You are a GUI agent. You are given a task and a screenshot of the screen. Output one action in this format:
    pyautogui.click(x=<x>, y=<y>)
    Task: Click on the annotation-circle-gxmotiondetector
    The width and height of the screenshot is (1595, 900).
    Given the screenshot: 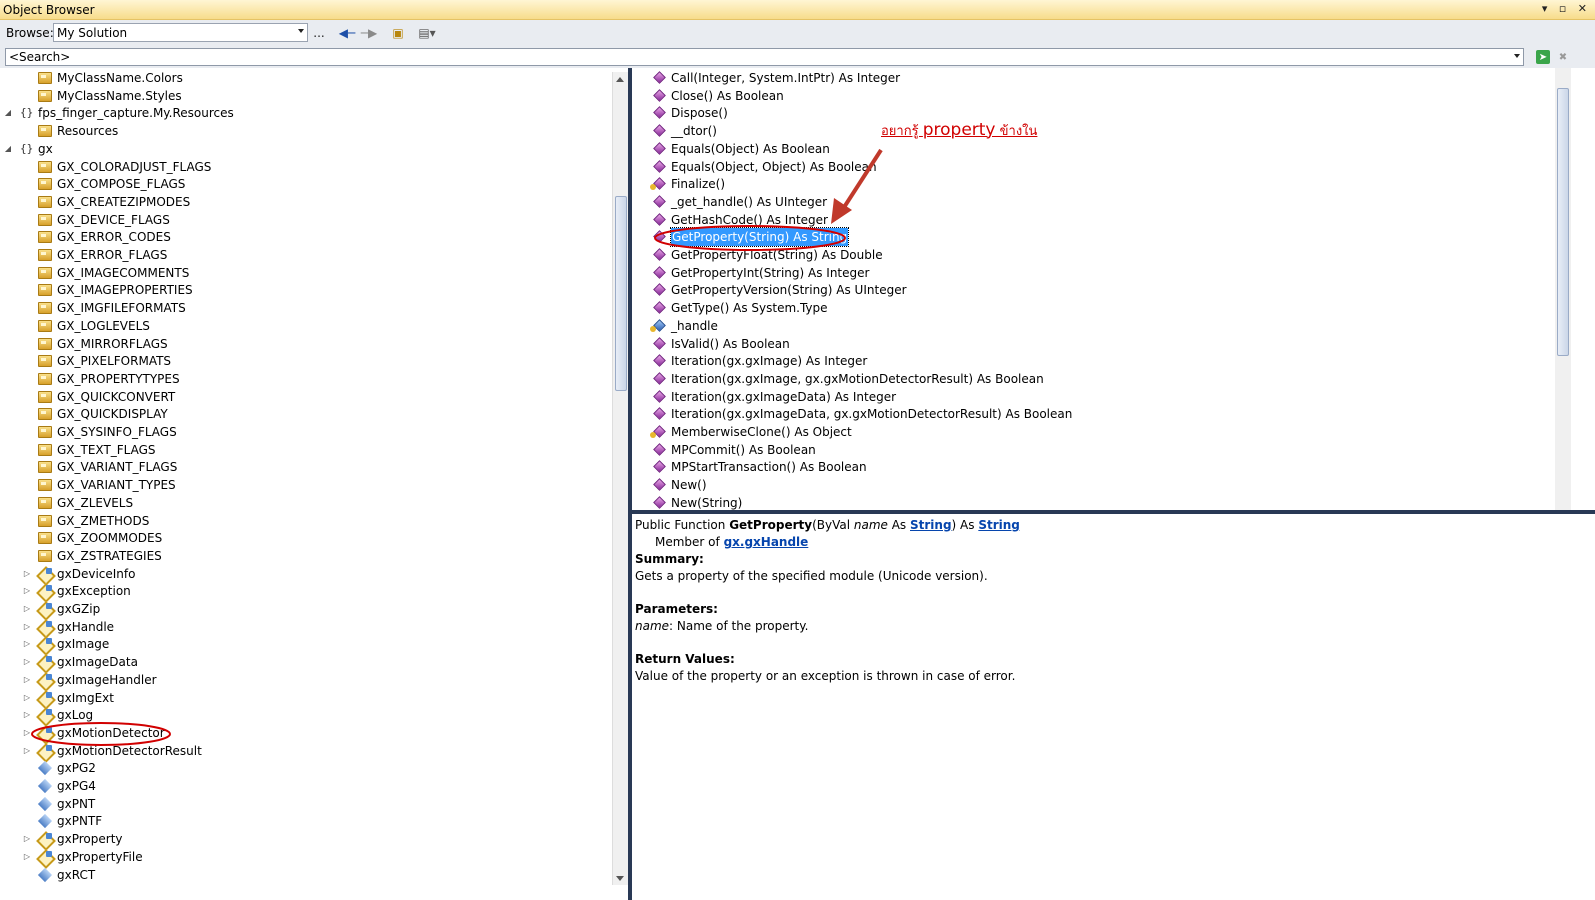 What is the action you would take?
    pyautogui.click(x=101, y=734)
    